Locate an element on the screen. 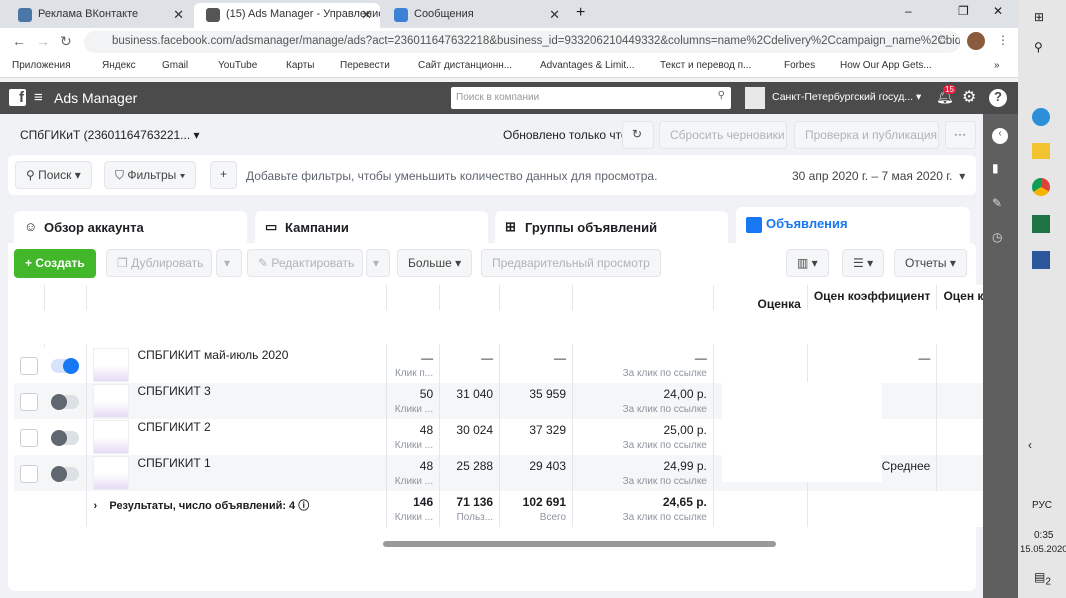 This screenshot has height=598, width=1066. redacted-area is located at coordinates (496, 327).